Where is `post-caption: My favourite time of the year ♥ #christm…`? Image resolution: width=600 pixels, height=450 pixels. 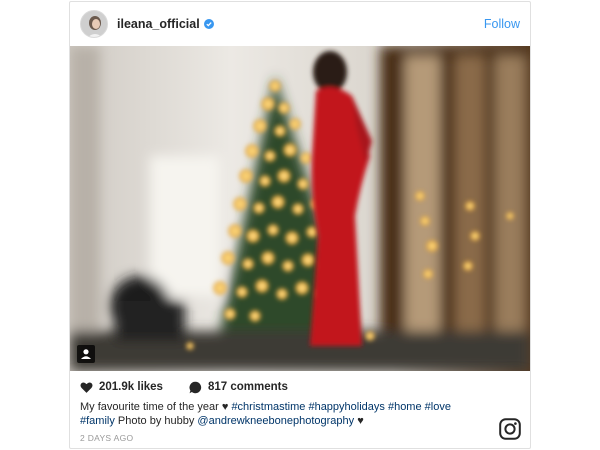 post-caption: My favourite time of the year ♥ #christm… is located at coordinates (290, 414).